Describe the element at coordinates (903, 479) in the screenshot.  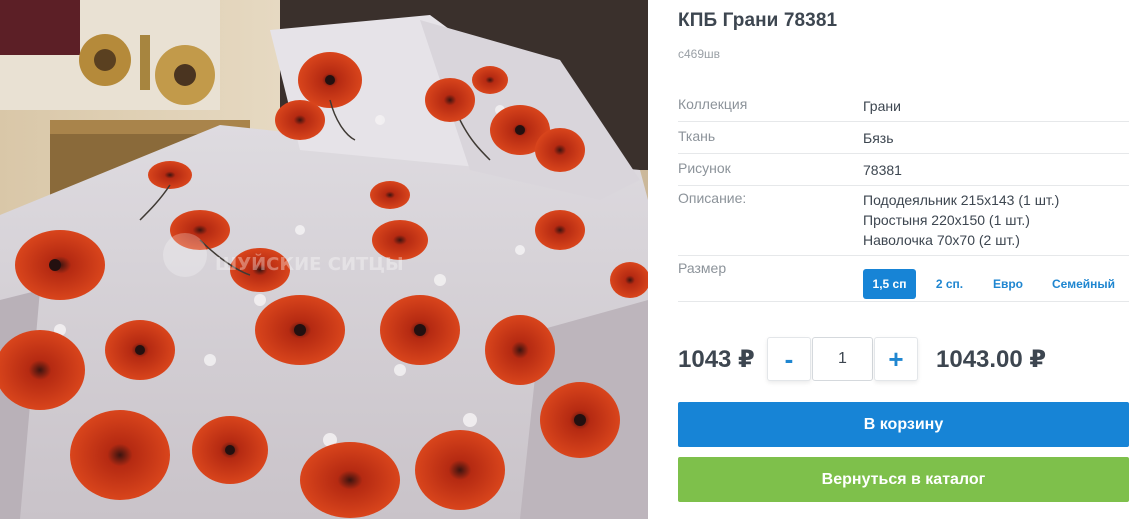
I see `back-to-catalog-button: Вернуться в каталог` at that location.